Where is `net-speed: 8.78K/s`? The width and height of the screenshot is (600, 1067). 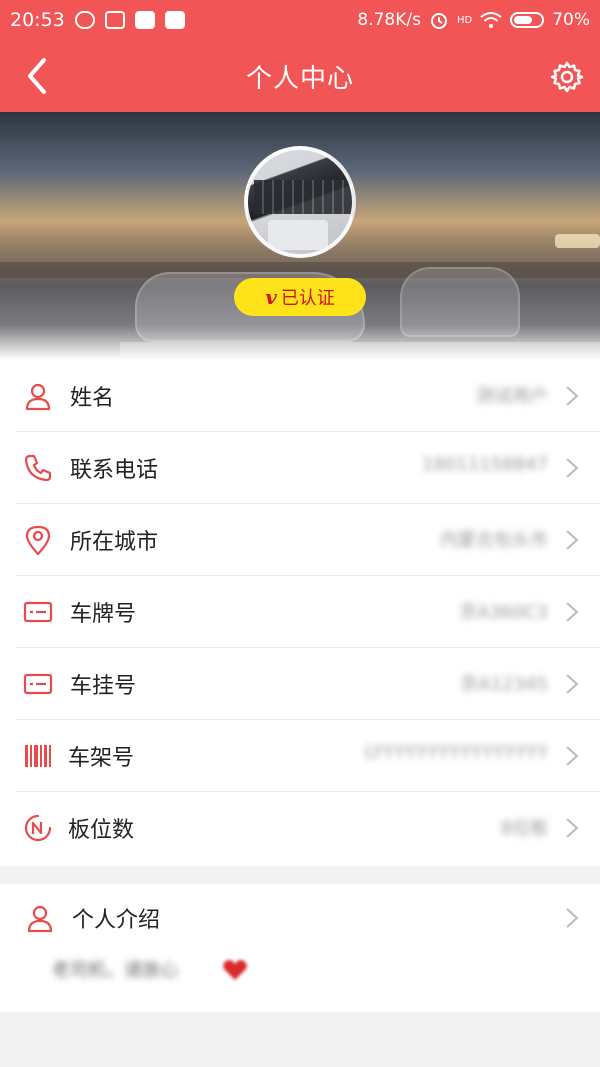 net-speed: 8.78K/s is located at coordinates (389, 20).